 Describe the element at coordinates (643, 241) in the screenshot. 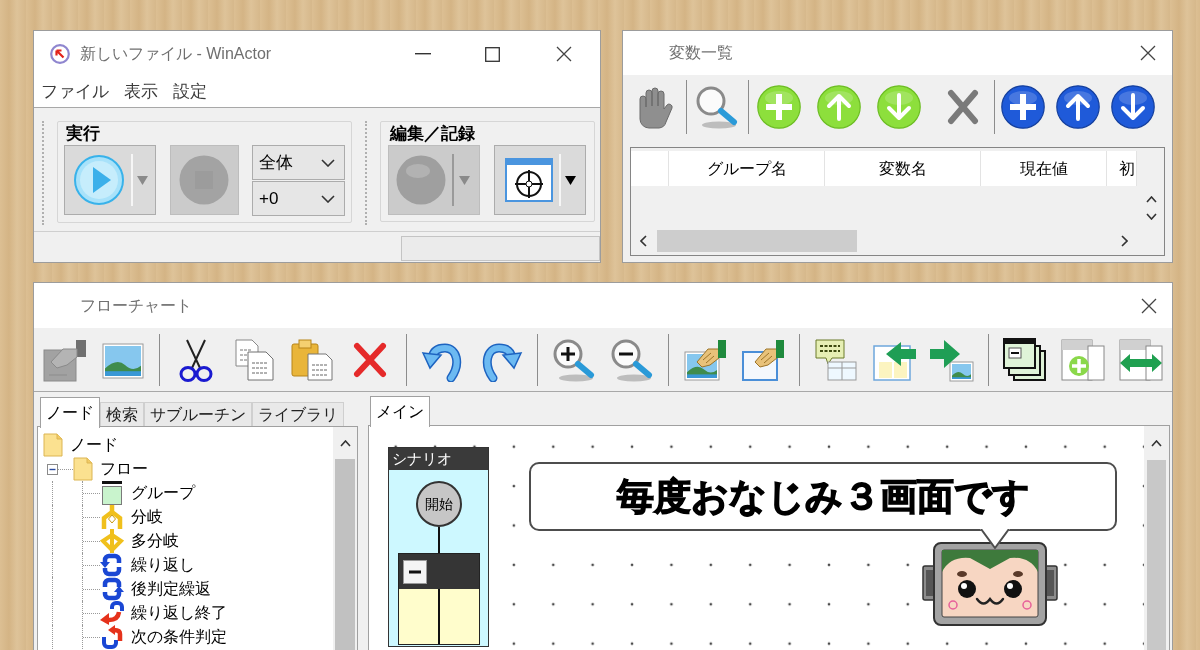

I see `scroll-left-icon` at that location.